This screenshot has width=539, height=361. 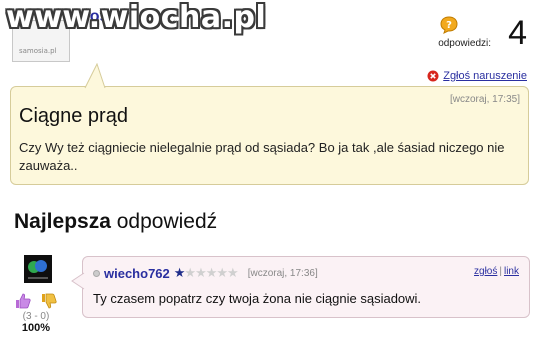 What do you see at coordinates (78, 281) in the screenshot?
I see `answer-pointer` at bounding box center [78, 281].